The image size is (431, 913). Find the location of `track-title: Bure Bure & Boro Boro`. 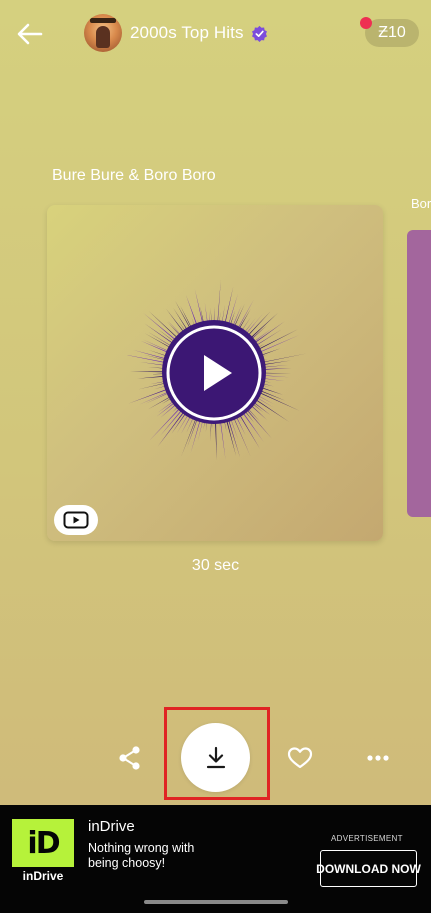

track-title: Bure Bure & Boro Boro is located at coordinates (134, 175).